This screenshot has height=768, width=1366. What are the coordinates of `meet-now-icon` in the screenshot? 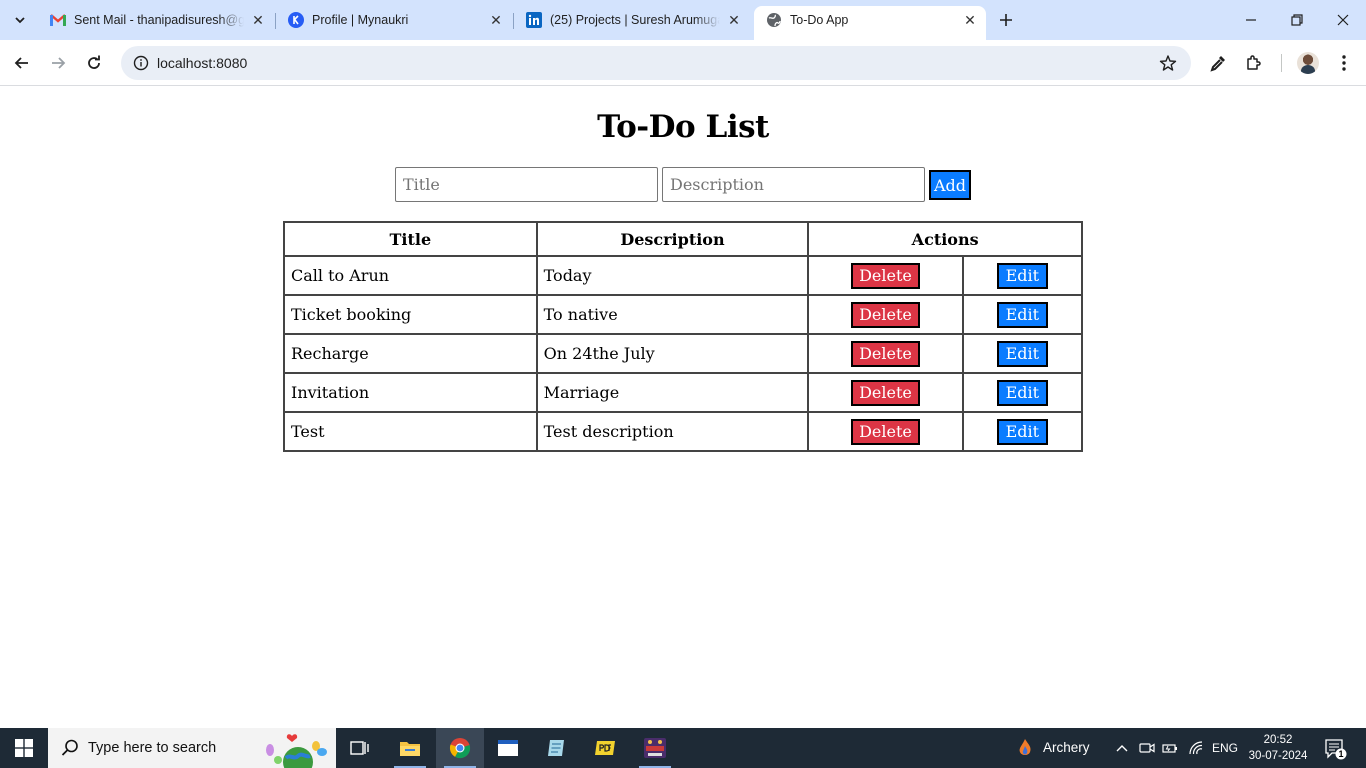 It's located at (1147, 748).